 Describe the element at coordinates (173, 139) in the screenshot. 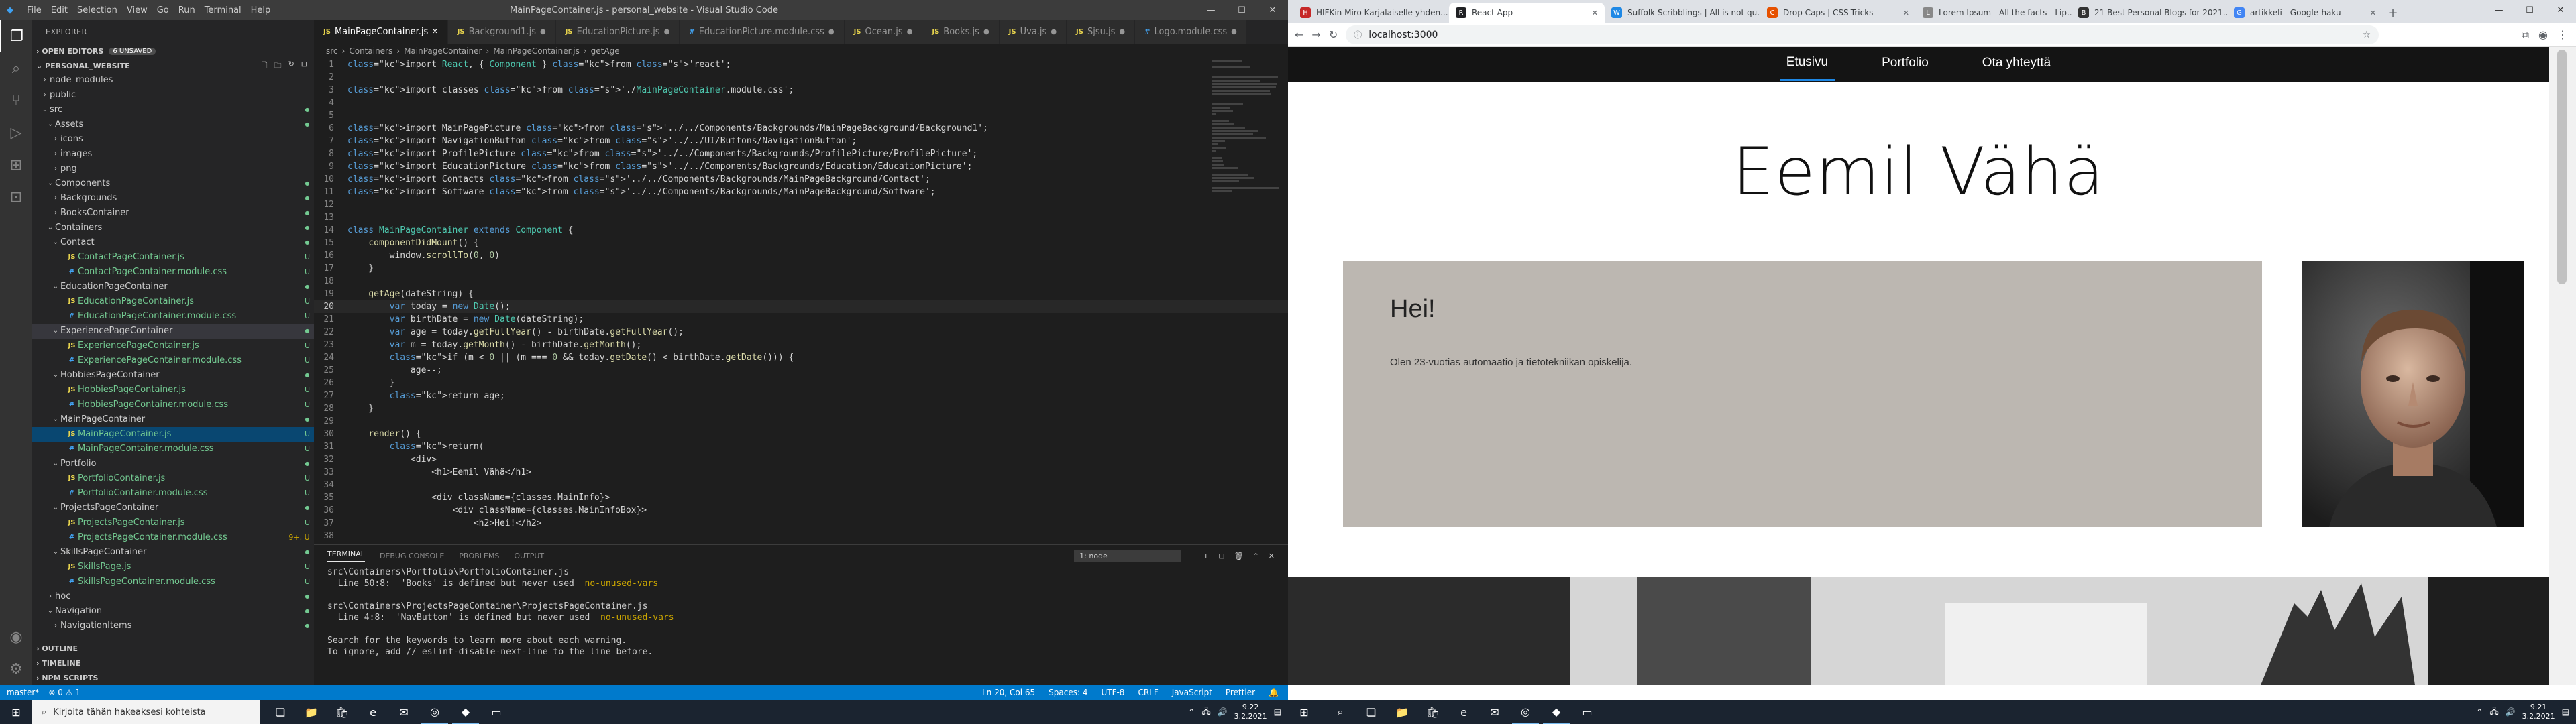

I see `tree-item: › icons` at that location.